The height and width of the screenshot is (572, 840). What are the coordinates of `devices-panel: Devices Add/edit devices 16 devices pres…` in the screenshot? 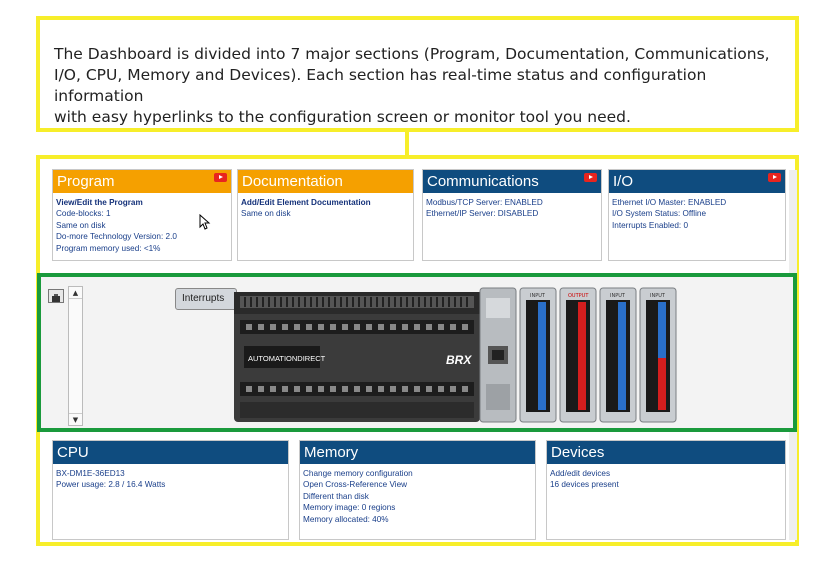 It's located at (666, 490).